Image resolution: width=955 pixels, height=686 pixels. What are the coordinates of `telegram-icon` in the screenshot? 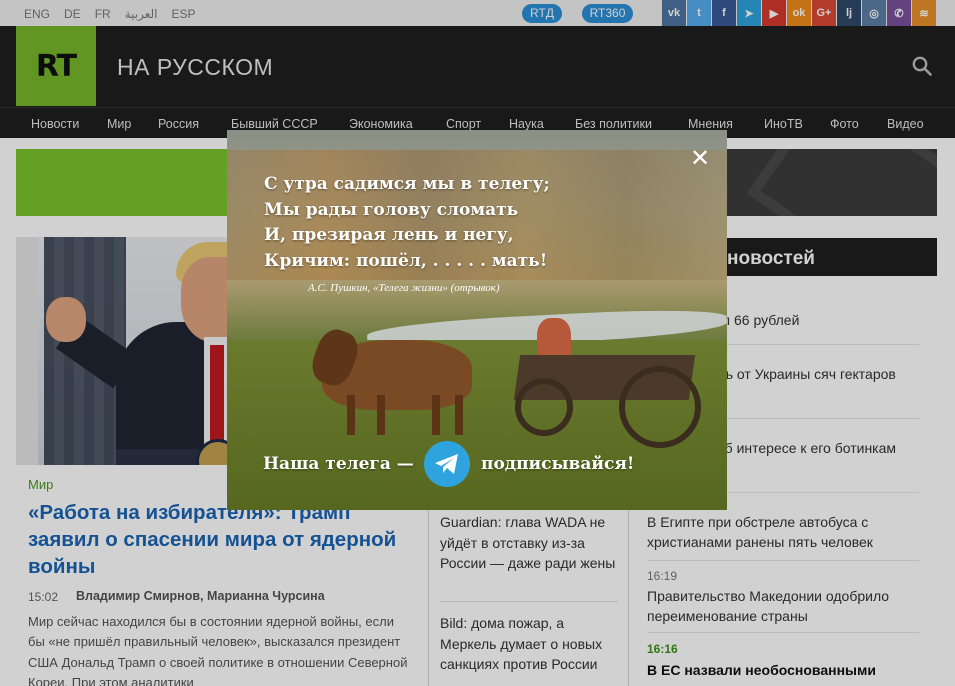 It's located at (447, 464).